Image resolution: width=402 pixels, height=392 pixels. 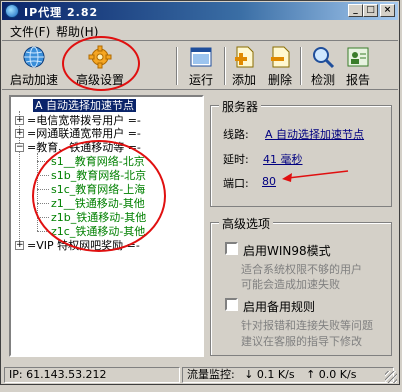 I want to click on title-bar: IP代理 2.82 _ □ ×, so click(x=200, y=11).